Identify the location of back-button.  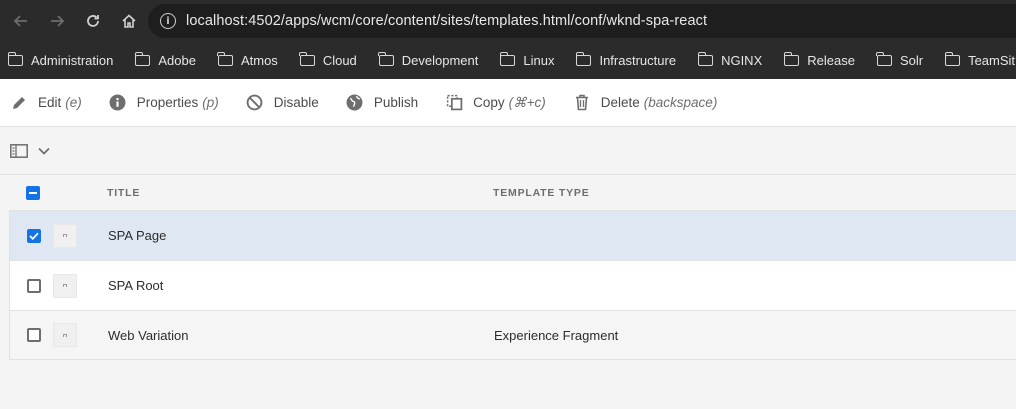
(21, 21).